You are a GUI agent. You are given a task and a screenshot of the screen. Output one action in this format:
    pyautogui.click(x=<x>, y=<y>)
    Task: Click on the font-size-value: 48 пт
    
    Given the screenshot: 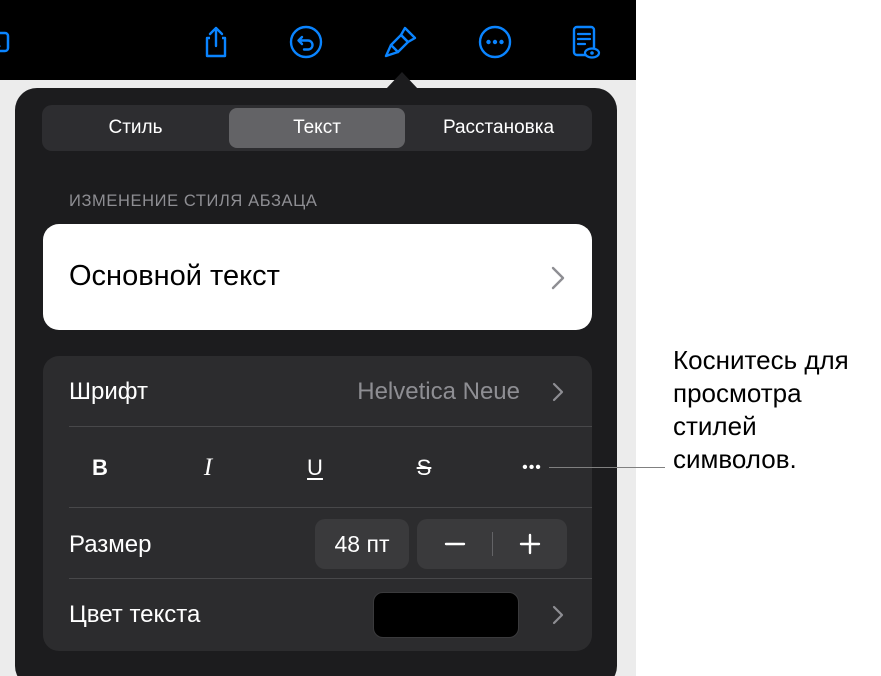 What is the action you would take?
    pyautogui.click(x=362, y=544)
    